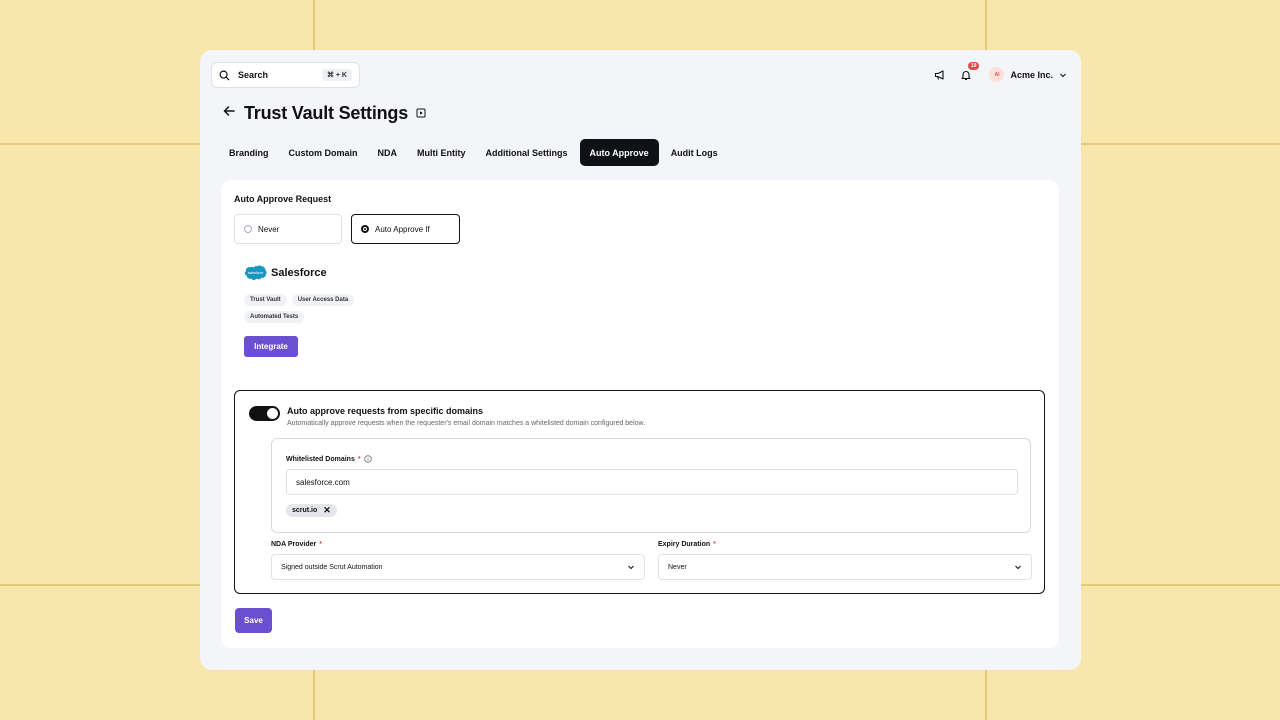  What do you see at coordinates (320, 459) in the screenshot?
I see `whitelisted-domains-label-text: Whitelisted Domains` at bounding box center [320, 459].